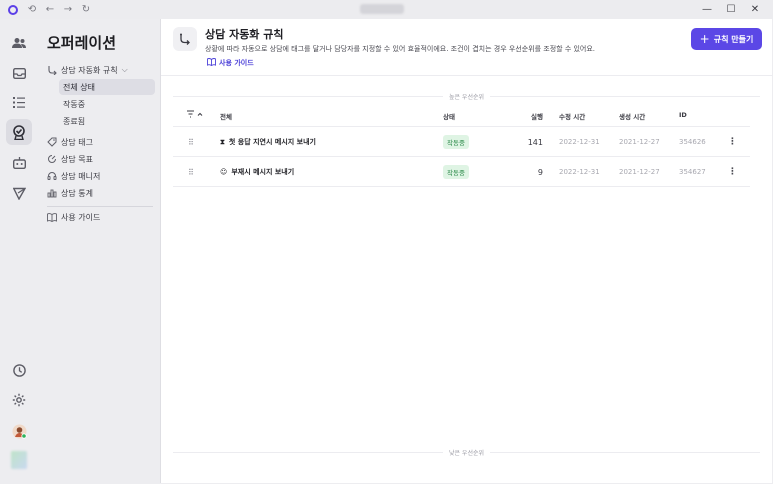 This screenshot has height=484, width=773. Describe the element at coordinates (692, 172) in the screenshot. I see `rule-id: 354627` at that location.